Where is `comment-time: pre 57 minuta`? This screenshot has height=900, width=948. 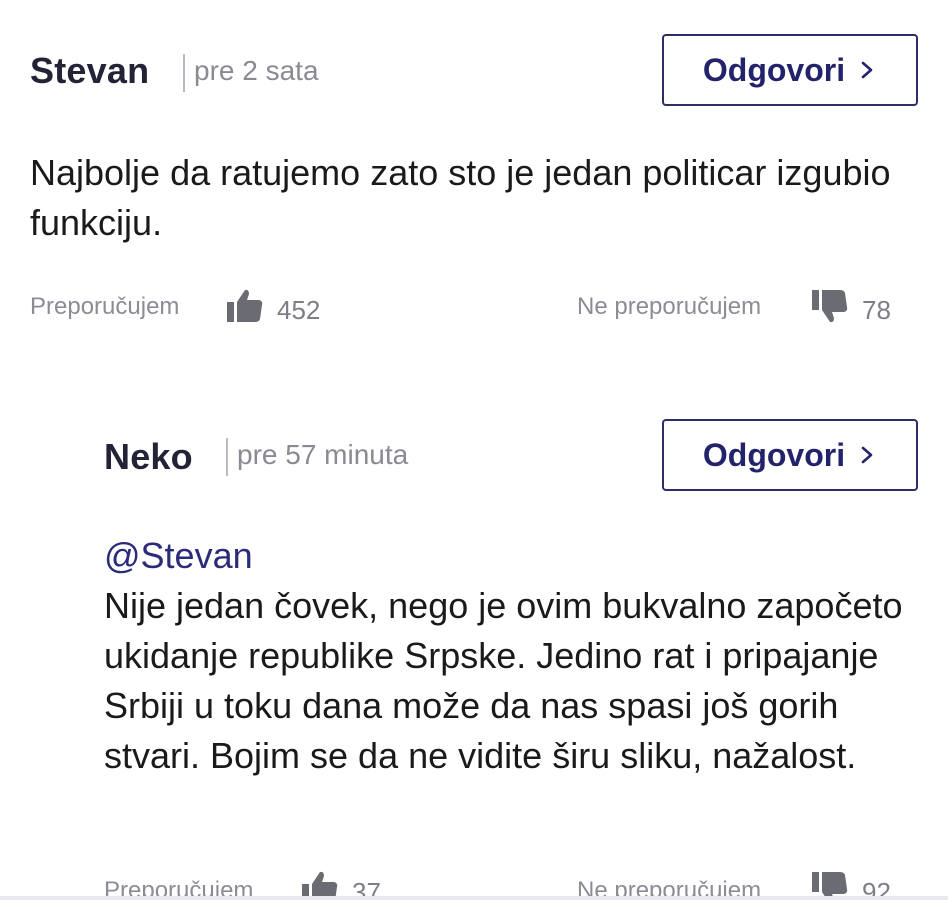
comment-time: pre 57 minuta is located at coordinates (323, 454).